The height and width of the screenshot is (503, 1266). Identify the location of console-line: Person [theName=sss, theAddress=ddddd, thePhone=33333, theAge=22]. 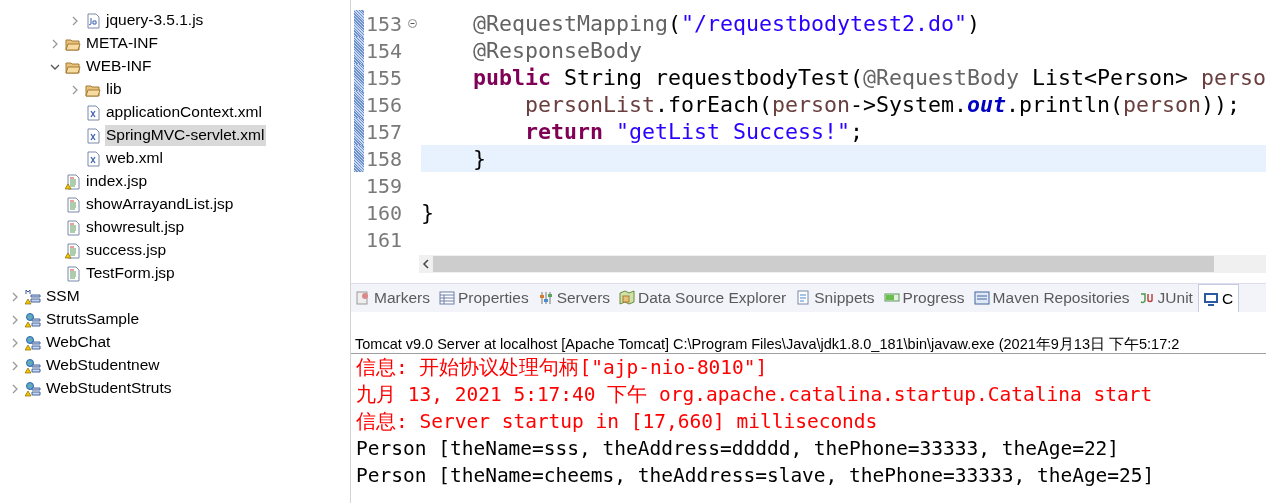
(738, 449).